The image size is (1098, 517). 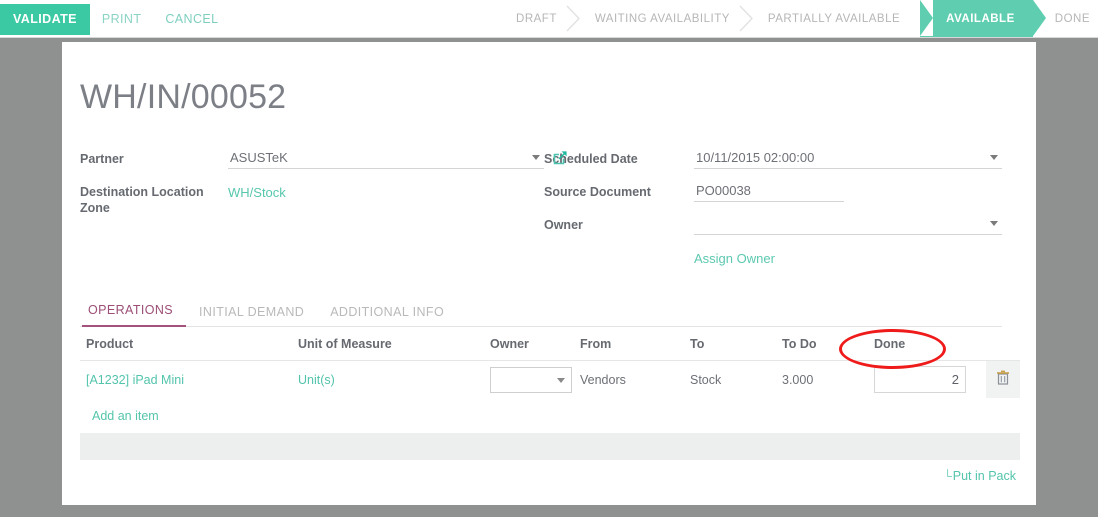 What do you see at coordinates (135, 380) in the screenshot?
I see `product-link: [A1232] iPad Mini` at bounding box center [135, 380].